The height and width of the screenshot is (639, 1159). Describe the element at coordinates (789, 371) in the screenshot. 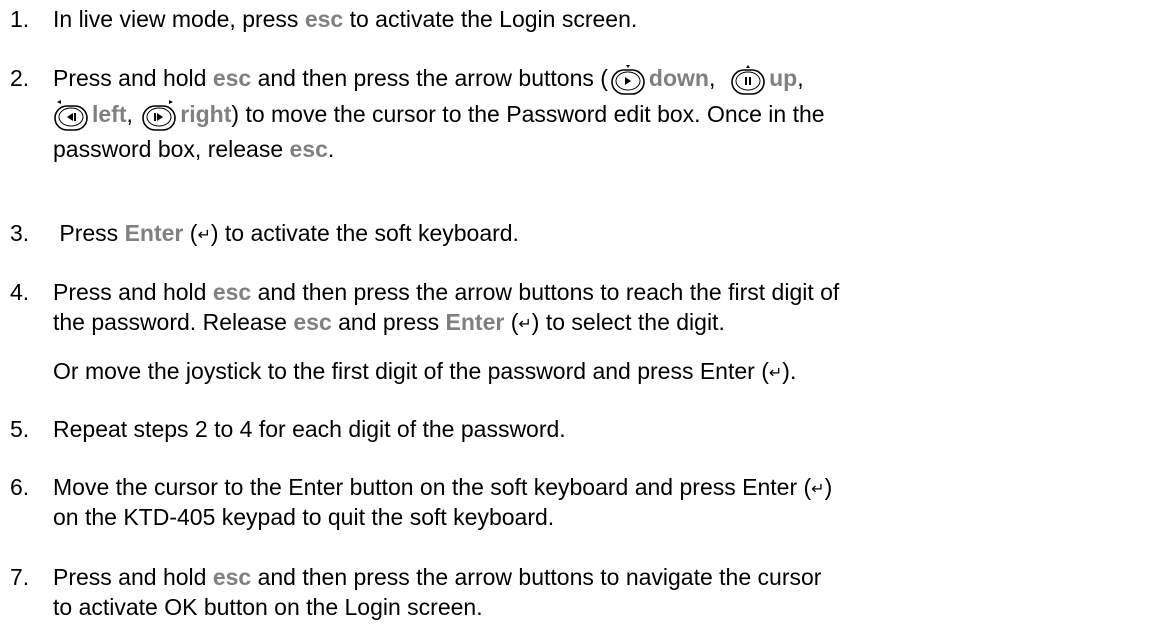

I see `text-run: ).` at that location.